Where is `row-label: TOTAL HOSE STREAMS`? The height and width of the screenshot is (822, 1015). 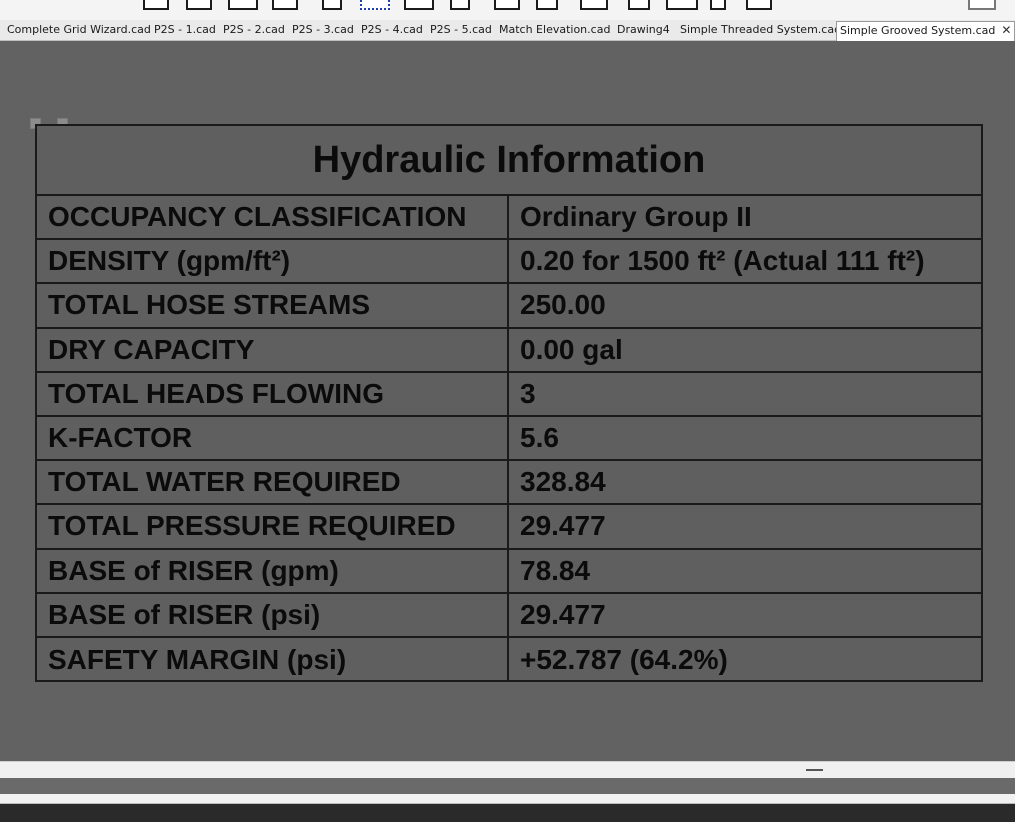 row-label: TOTAL HOSE STREAMS is located at coordinates (273, 305).